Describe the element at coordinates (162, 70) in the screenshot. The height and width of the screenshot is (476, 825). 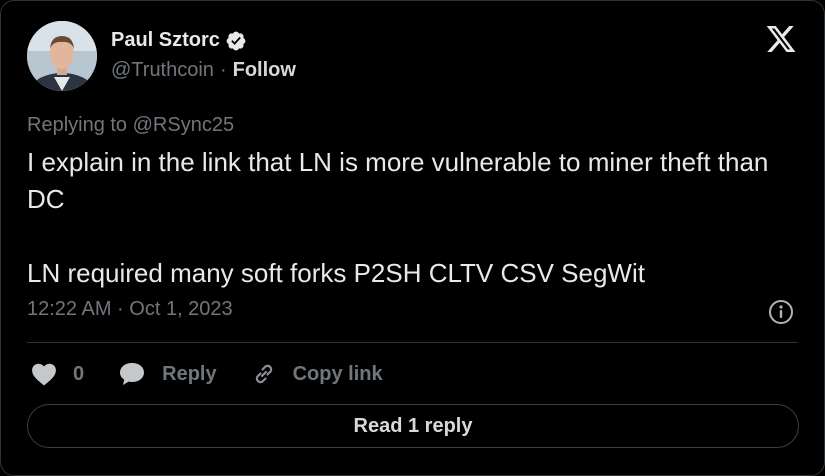
I see `author-handle: @Truthcoin` at that location.